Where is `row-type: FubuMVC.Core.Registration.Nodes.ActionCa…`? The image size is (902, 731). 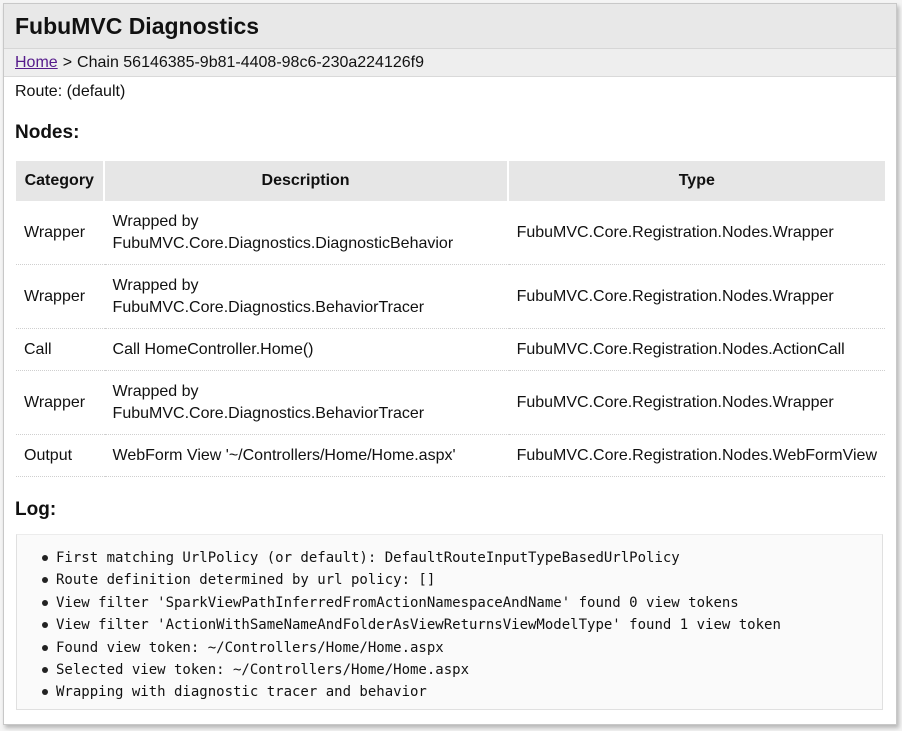
row-type: FubuMVC.Core.Registration.Nodes.ActionCa… is located at coordinates (696, 350).